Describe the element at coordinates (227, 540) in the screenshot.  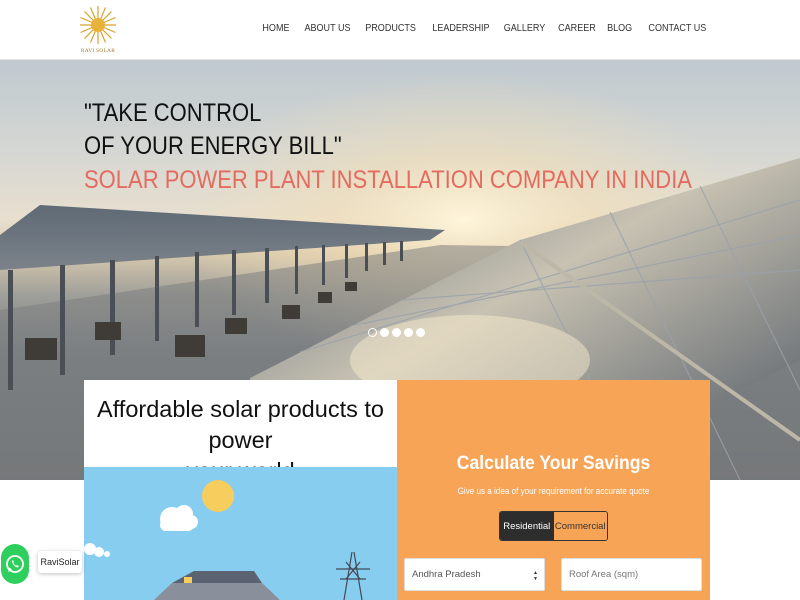
I see `illustration-art` at that location.